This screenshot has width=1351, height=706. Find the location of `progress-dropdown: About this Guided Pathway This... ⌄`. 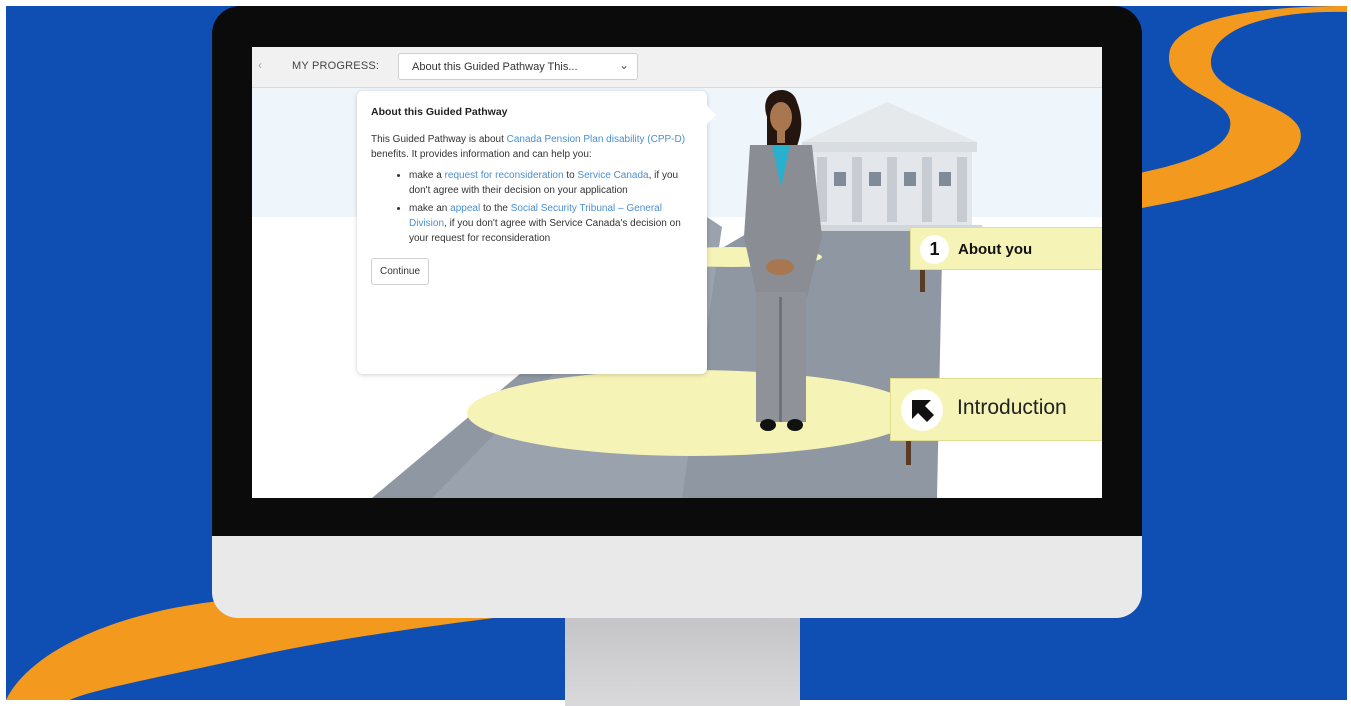

progress-dropdown: About this Guided Pathway This... ⌄ is located at coordinates (518, 66).